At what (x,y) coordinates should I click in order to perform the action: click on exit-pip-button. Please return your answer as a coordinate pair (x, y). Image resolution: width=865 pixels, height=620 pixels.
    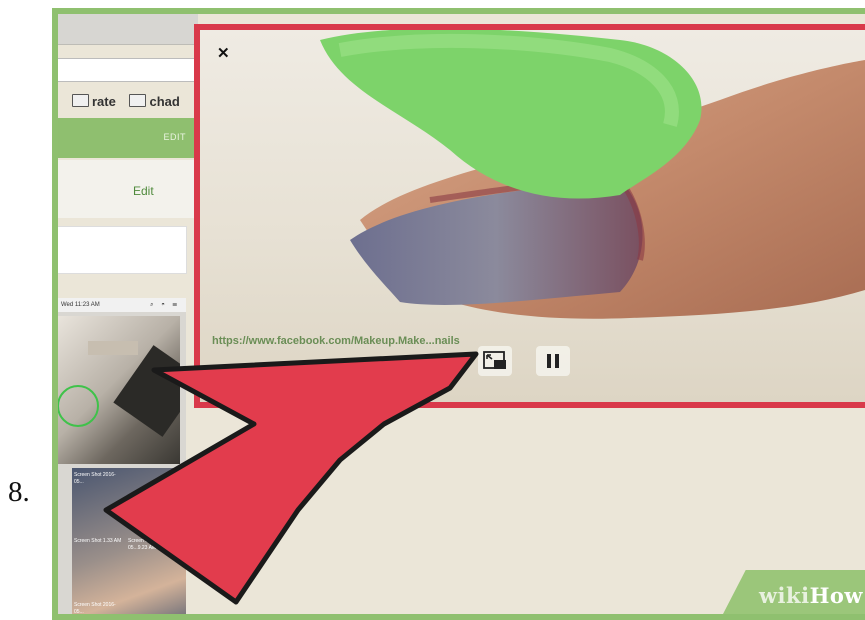
    Looking at the image, I should click on (495, 361).